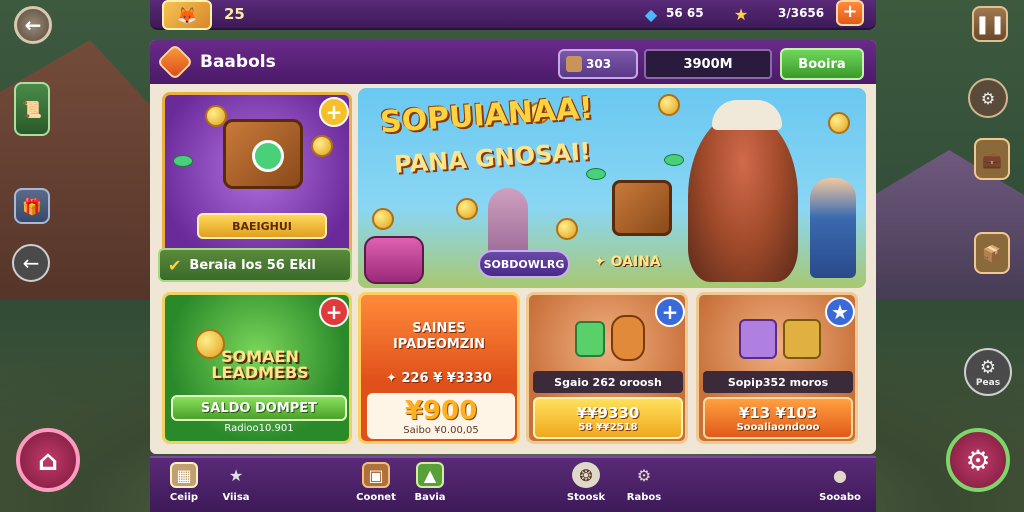 This screenshot has height=512, width=1024. I want to click on peas-side-button: ⚙ Peas, so click(988, 372).